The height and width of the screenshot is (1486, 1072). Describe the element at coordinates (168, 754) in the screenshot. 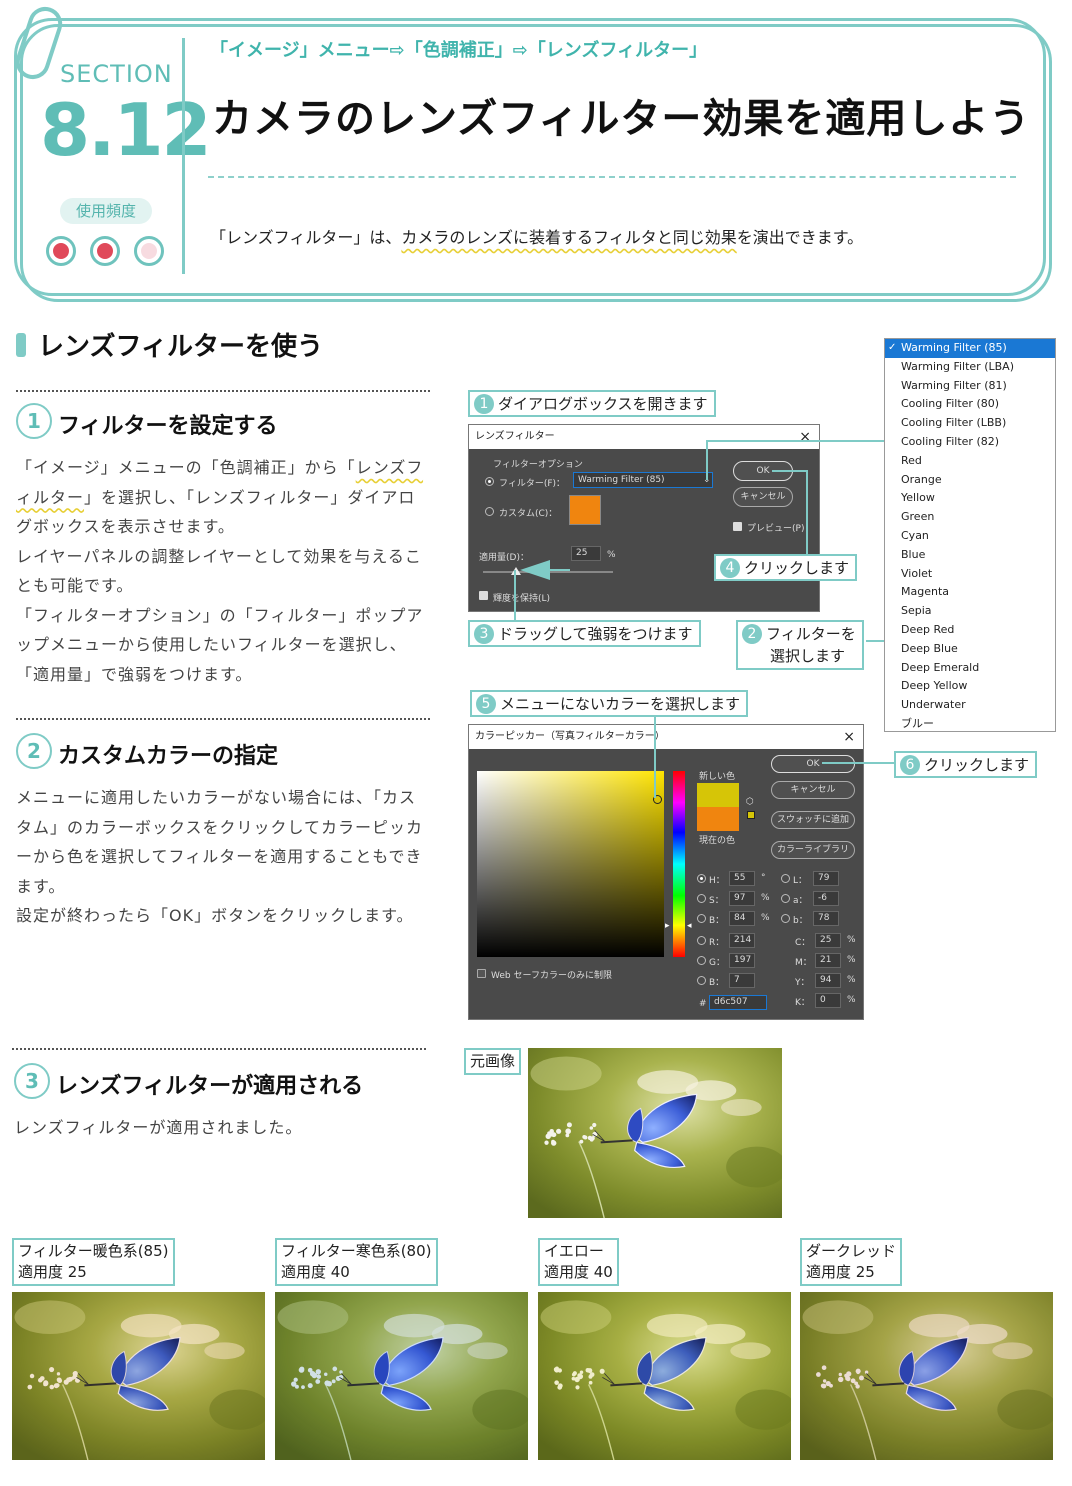

I see `step-title: カスタムカラーの指定` at that location.